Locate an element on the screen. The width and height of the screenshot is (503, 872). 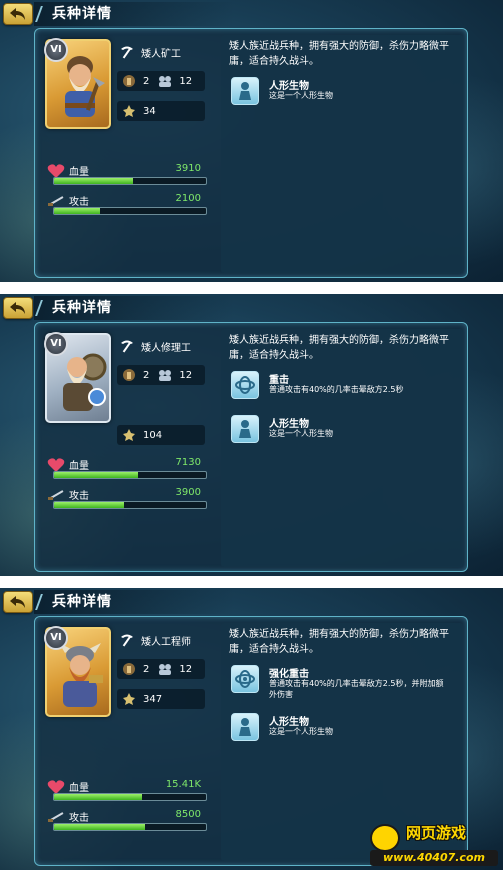
trait-item: 重击 普通攻击有40%的几率击晕敌方2.5秒 is located at coordinates (344, 386).